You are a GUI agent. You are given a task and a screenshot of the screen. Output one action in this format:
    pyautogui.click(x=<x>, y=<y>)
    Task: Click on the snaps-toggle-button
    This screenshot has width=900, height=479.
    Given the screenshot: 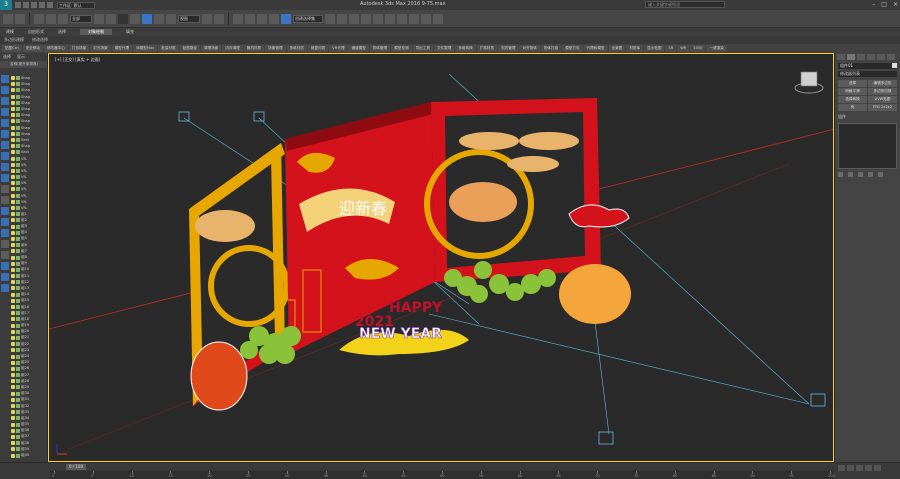 What is the action you would take?
    pyautogui.click(x=238, y=18)
    